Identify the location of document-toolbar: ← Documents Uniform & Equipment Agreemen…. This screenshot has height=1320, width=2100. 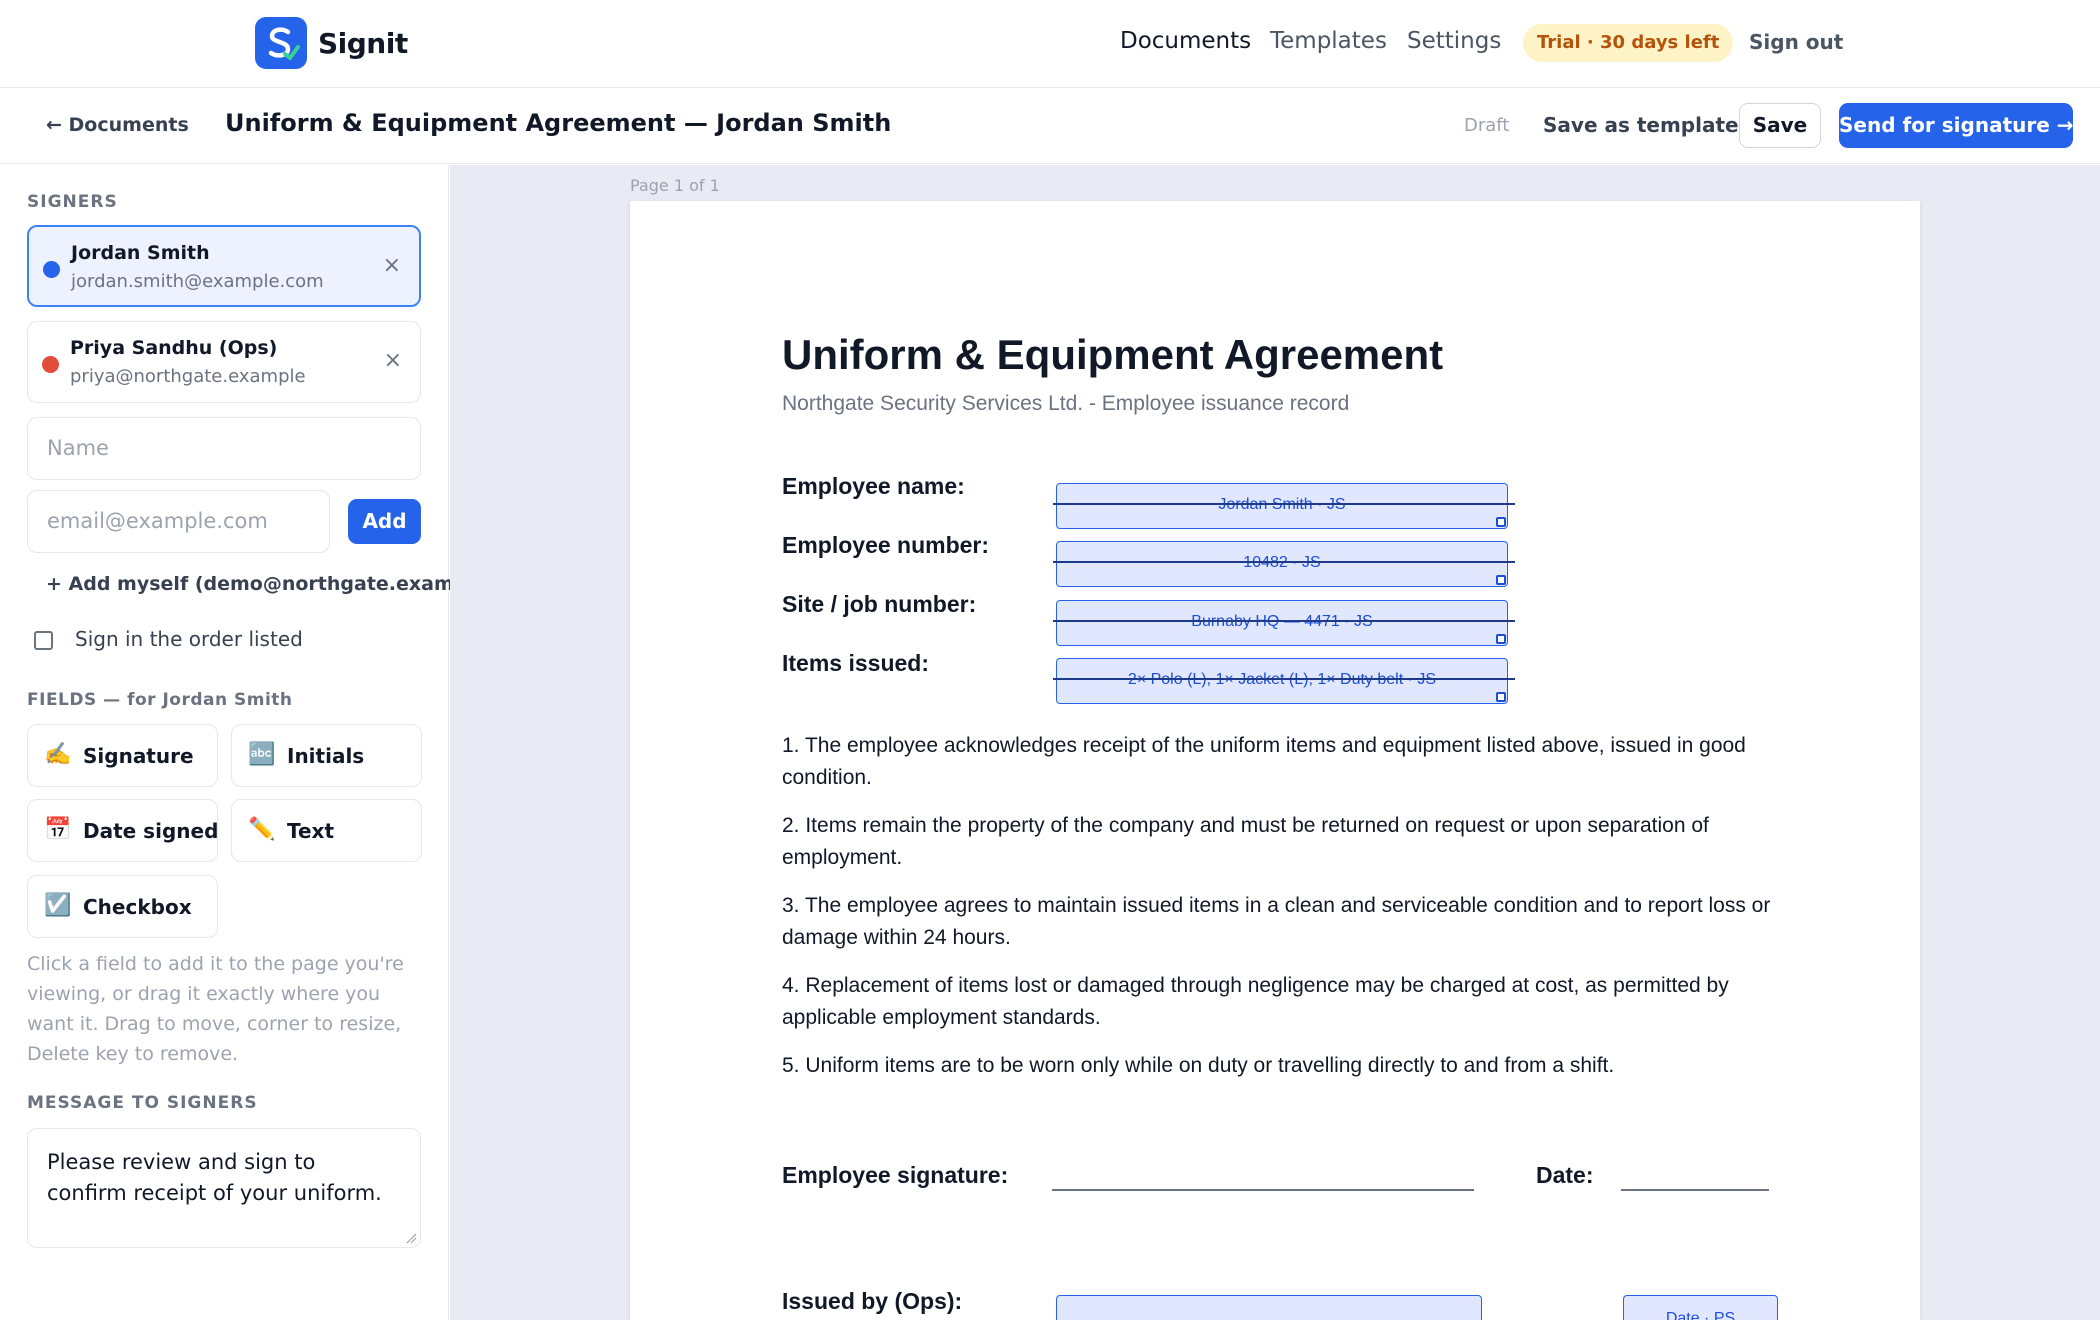
(1050, 126).